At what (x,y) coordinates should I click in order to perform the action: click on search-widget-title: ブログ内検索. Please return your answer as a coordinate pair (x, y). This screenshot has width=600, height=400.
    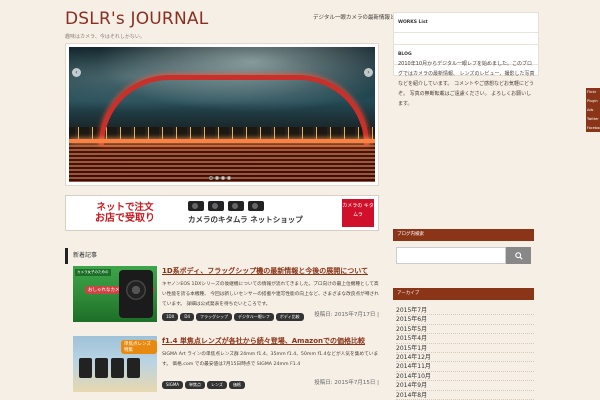
    Looking at the image, I should click on (463, 235).